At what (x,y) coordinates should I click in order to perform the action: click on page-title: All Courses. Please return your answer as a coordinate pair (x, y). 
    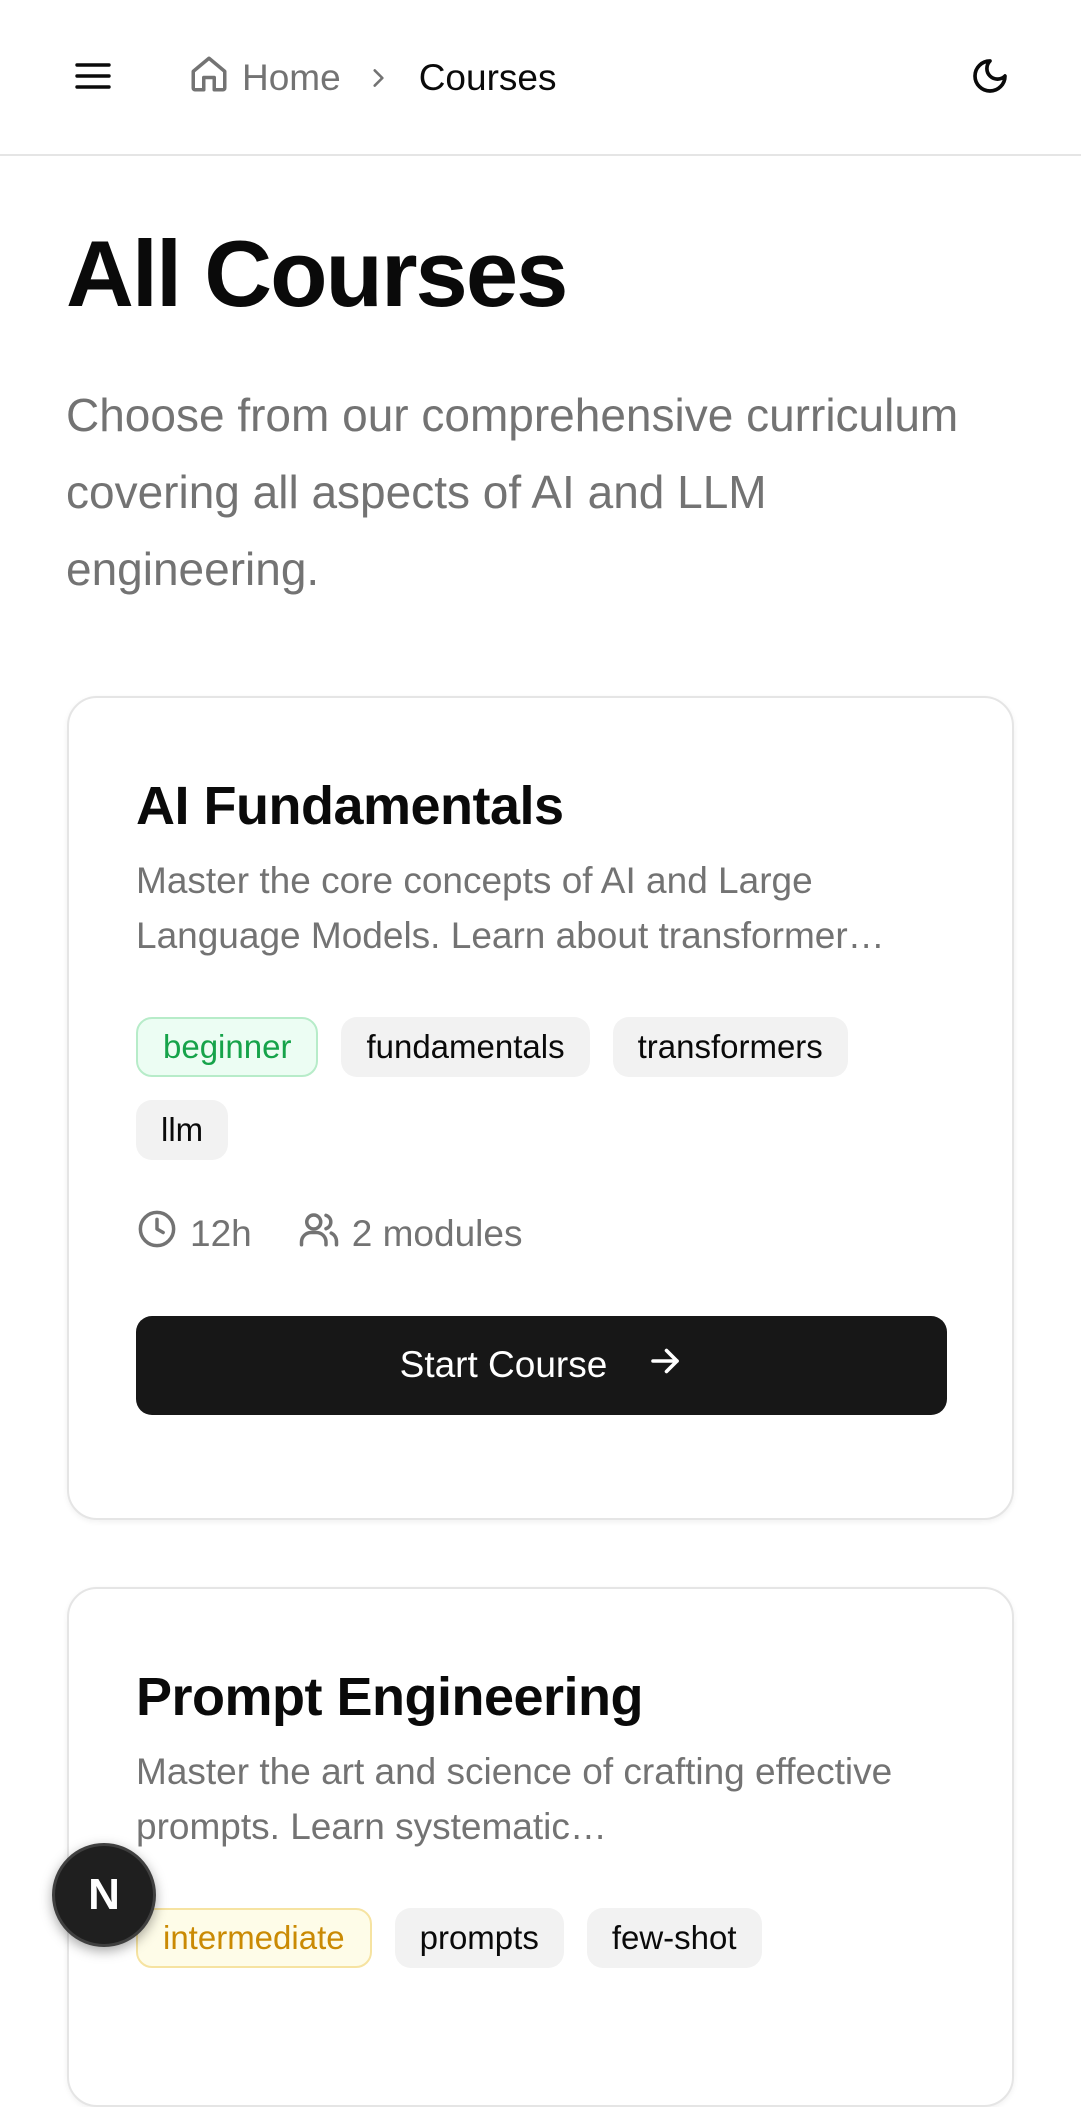
    Looking at the image, I should click on (317, 273).